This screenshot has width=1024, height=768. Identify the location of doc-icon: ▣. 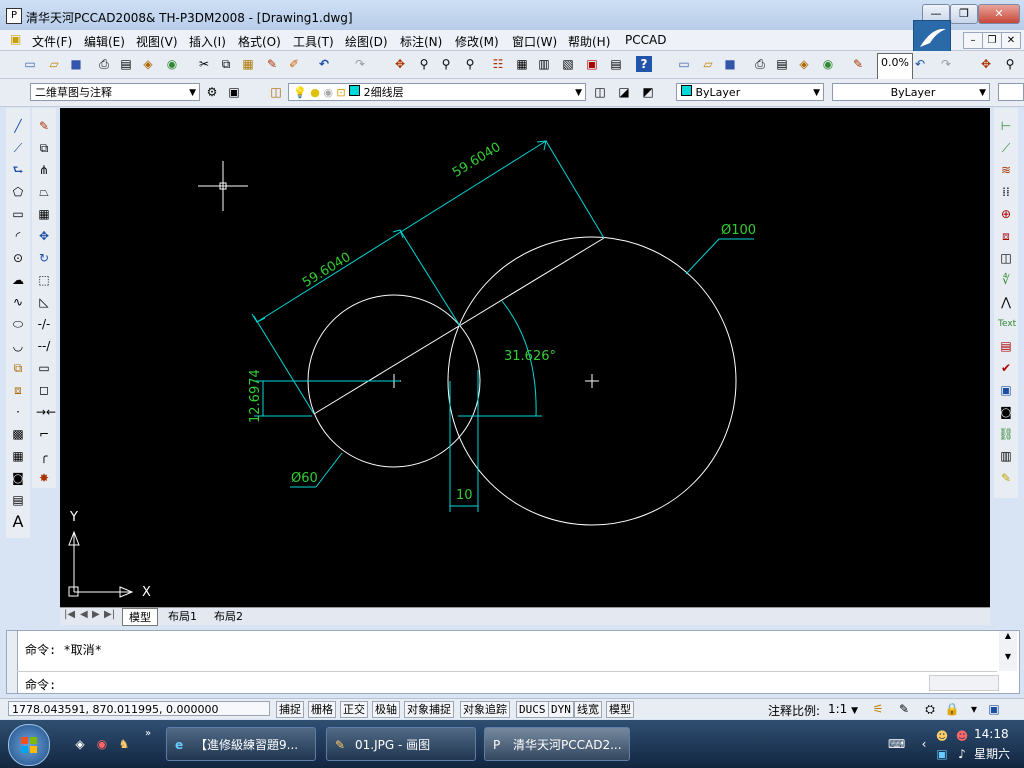
(15, 39).